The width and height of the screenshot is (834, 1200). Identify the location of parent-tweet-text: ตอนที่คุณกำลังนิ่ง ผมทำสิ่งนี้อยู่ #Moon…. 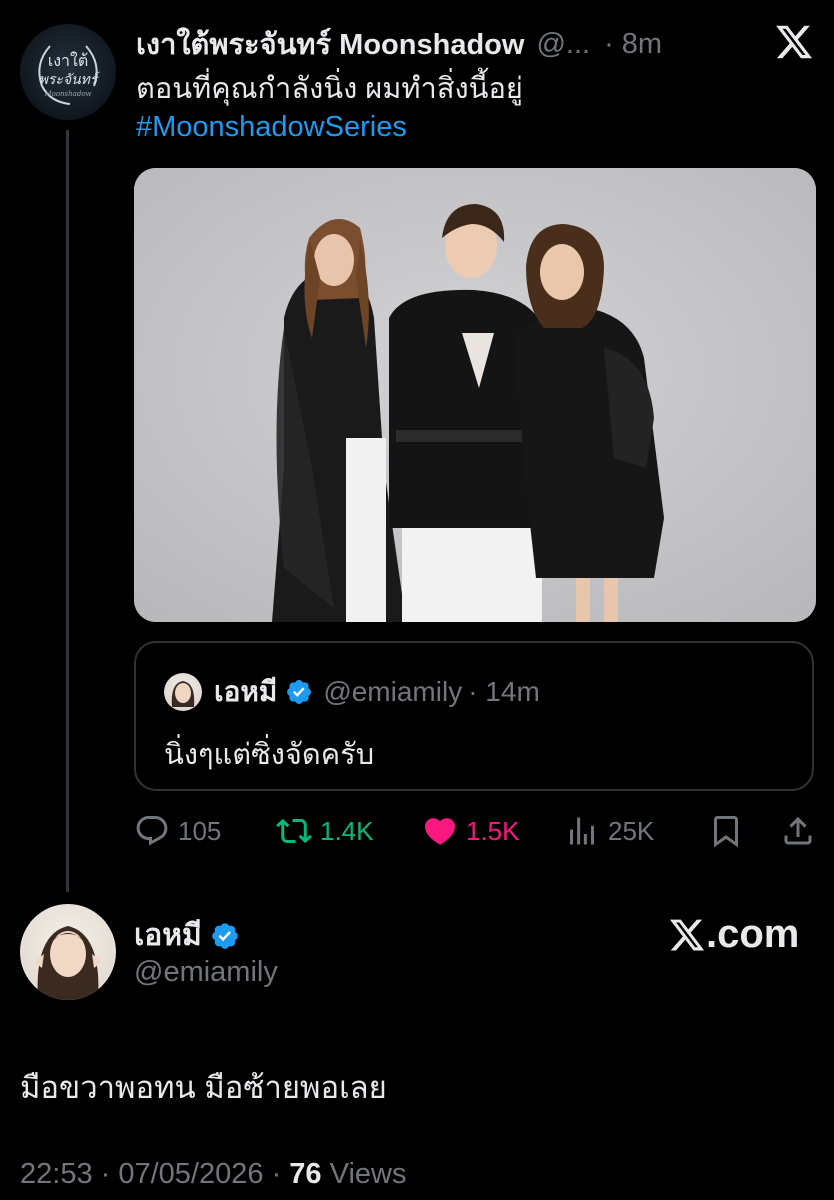
(466, 108).